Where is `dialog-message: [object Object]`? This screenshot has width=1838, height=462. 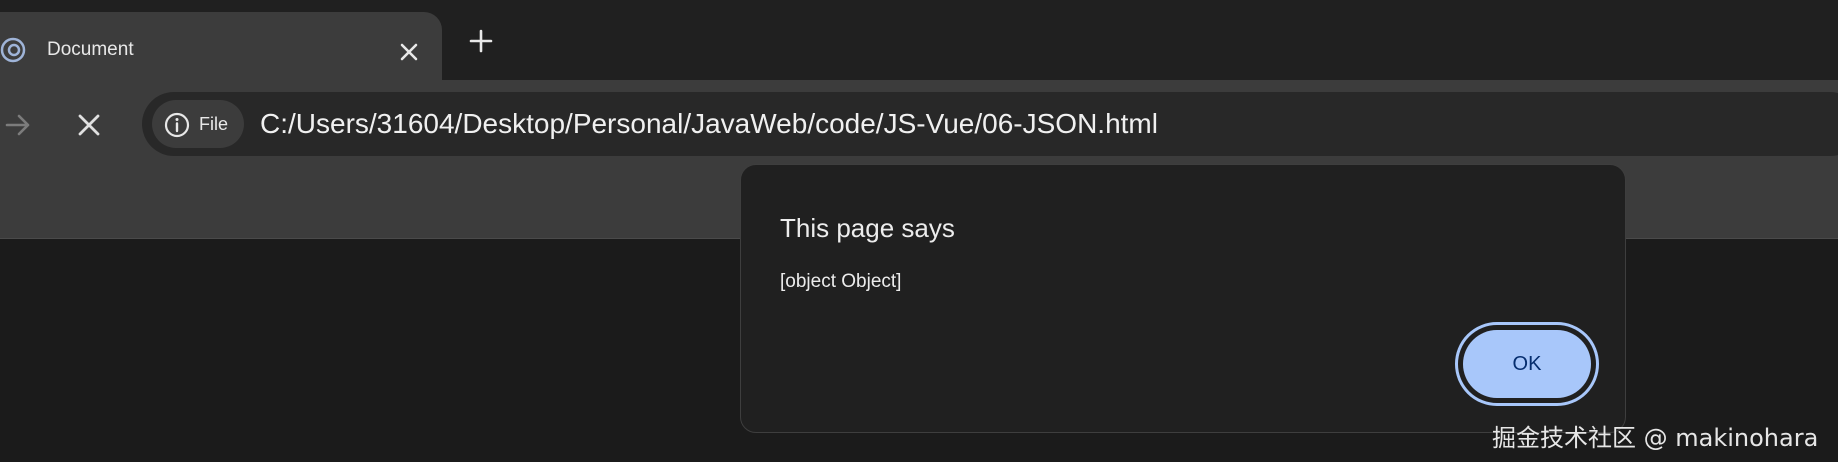
dialog-message: [object Object] is located at coordinates (841, 281).